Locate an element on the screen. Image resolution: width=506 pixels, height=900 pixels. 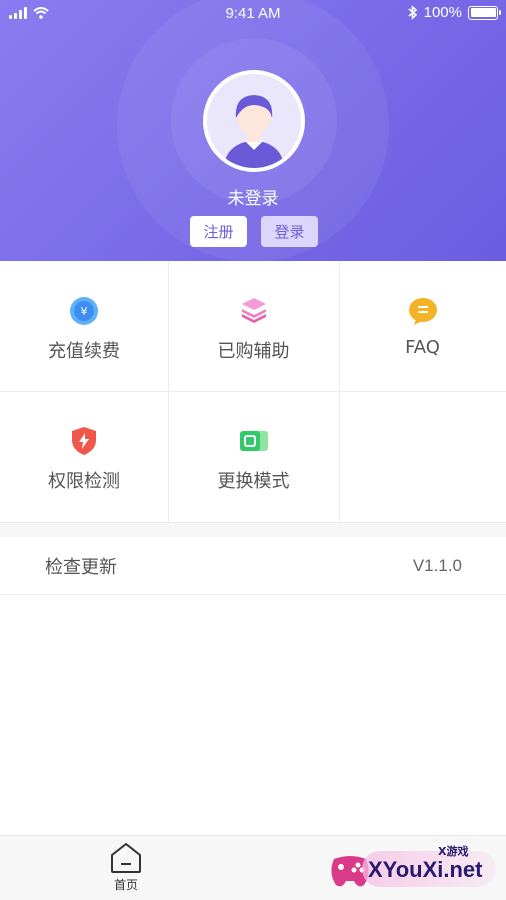
faq-item: FAQ is located at coordinates (422, 326).